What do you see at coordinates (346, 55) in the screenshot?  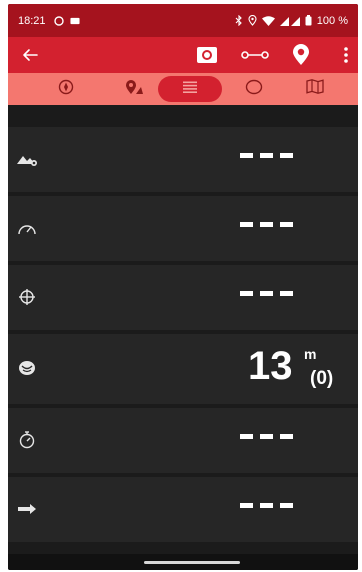 I see `more-vert-icon` at bounding box center [346, 55].